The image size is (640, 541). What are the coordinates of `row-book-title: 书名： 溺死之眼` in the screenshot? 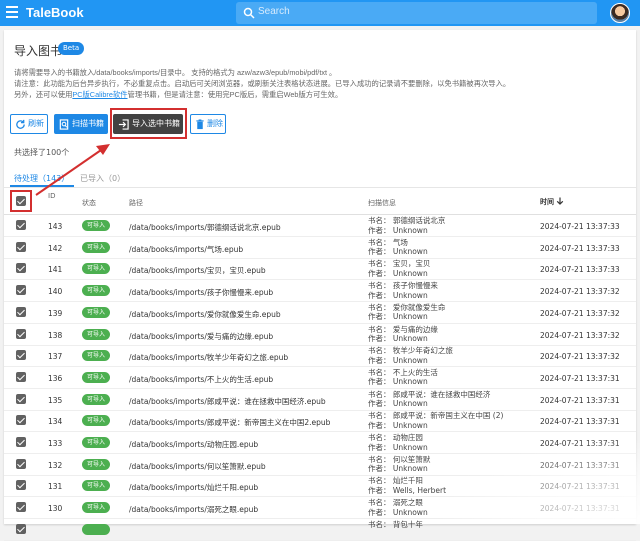 It's located at (395, 503).